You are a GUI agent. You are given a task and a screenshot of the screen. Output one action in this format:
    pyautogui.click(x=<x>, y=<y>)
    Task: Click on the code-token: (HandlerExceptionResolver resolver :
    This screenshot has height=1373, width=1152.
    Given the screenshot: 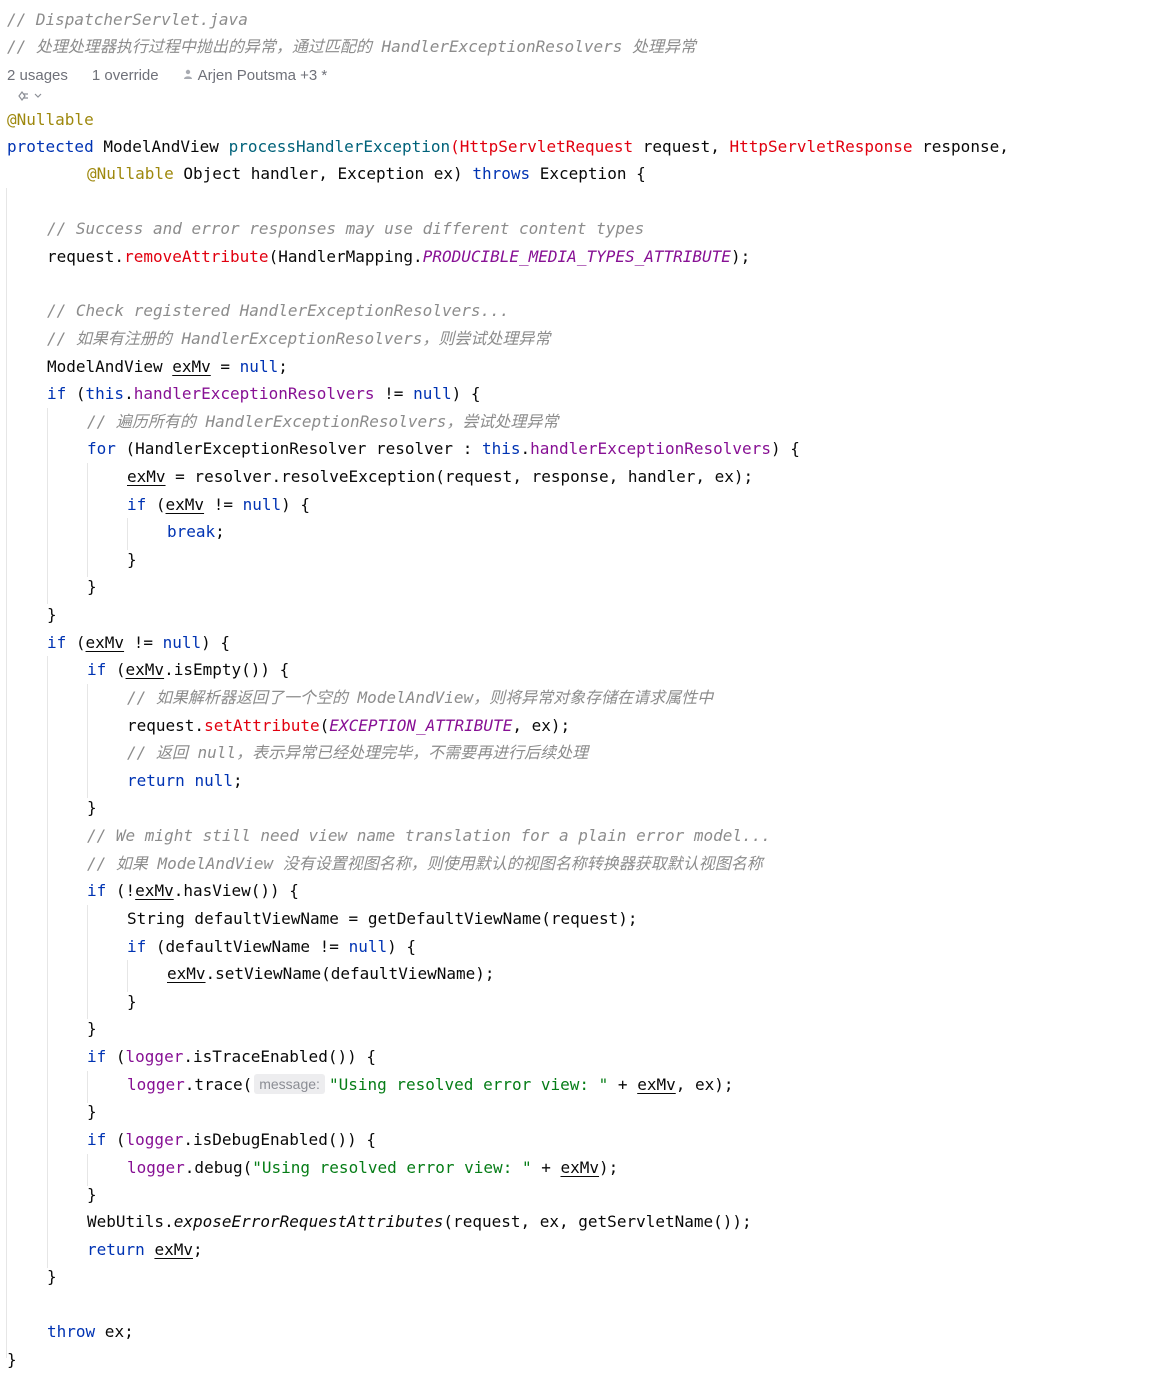 What is the action you would take?
    pyautogui.click(x=298, y=448)
    